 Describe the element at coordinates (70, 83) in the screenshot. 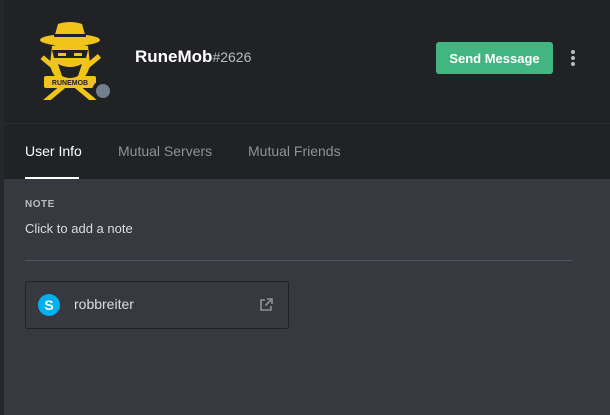

I see `avatar-text: RUNEMOB` at that location.